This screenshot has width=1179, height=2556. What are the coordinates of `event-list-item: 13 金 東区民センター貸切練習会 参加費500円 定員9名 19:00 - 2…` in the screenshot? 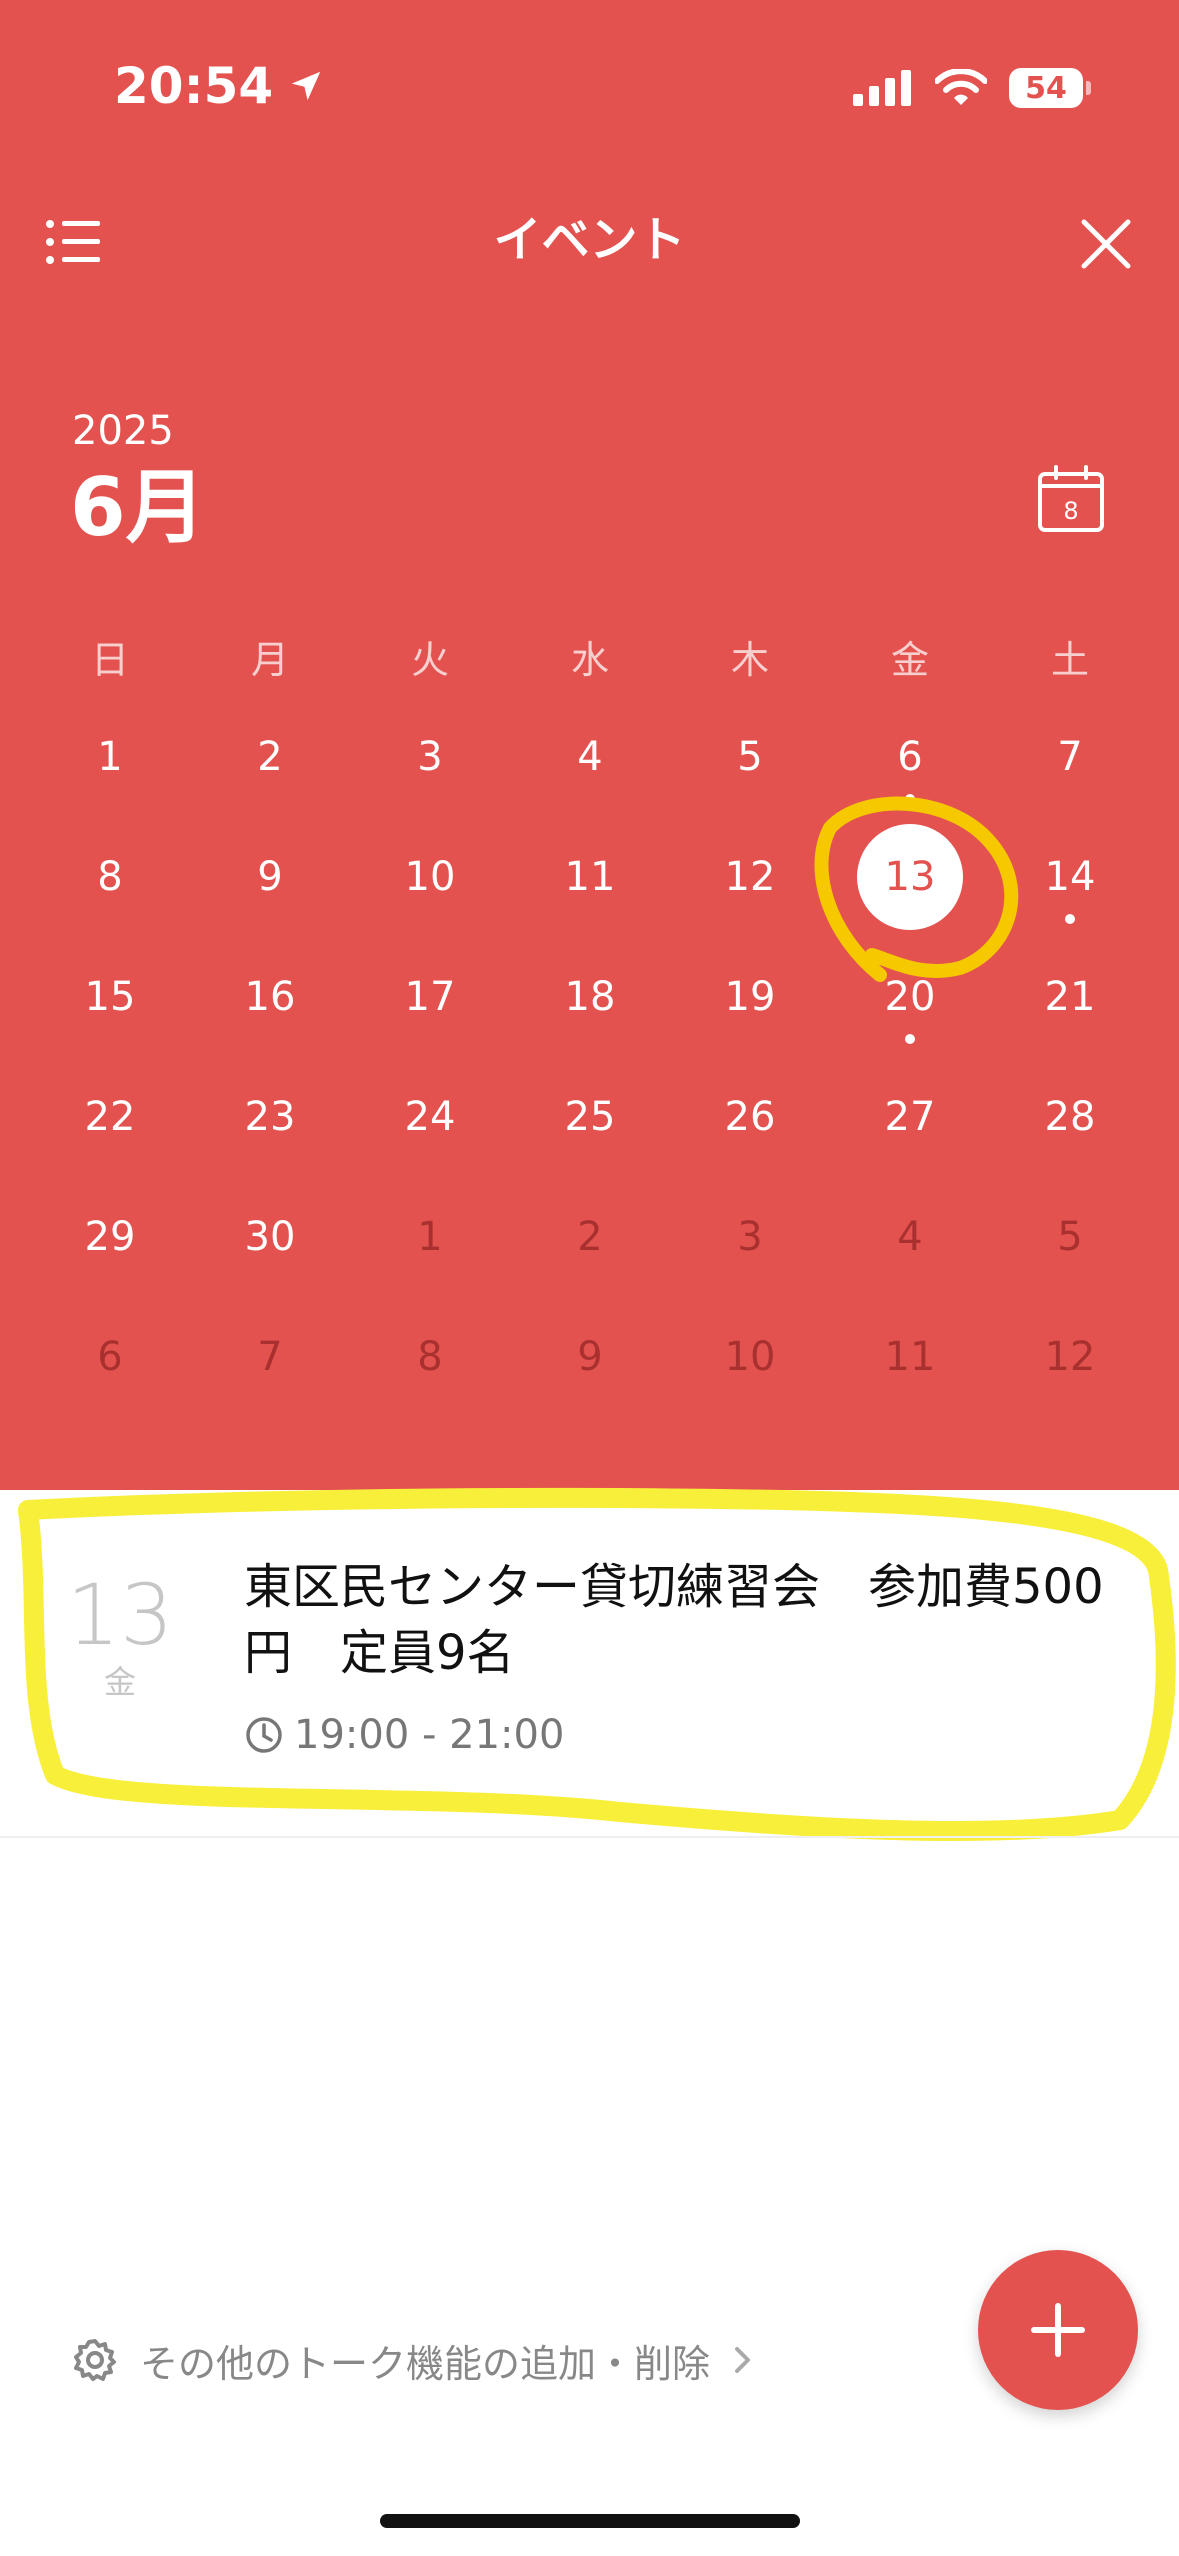 It's located at (589, 1662).